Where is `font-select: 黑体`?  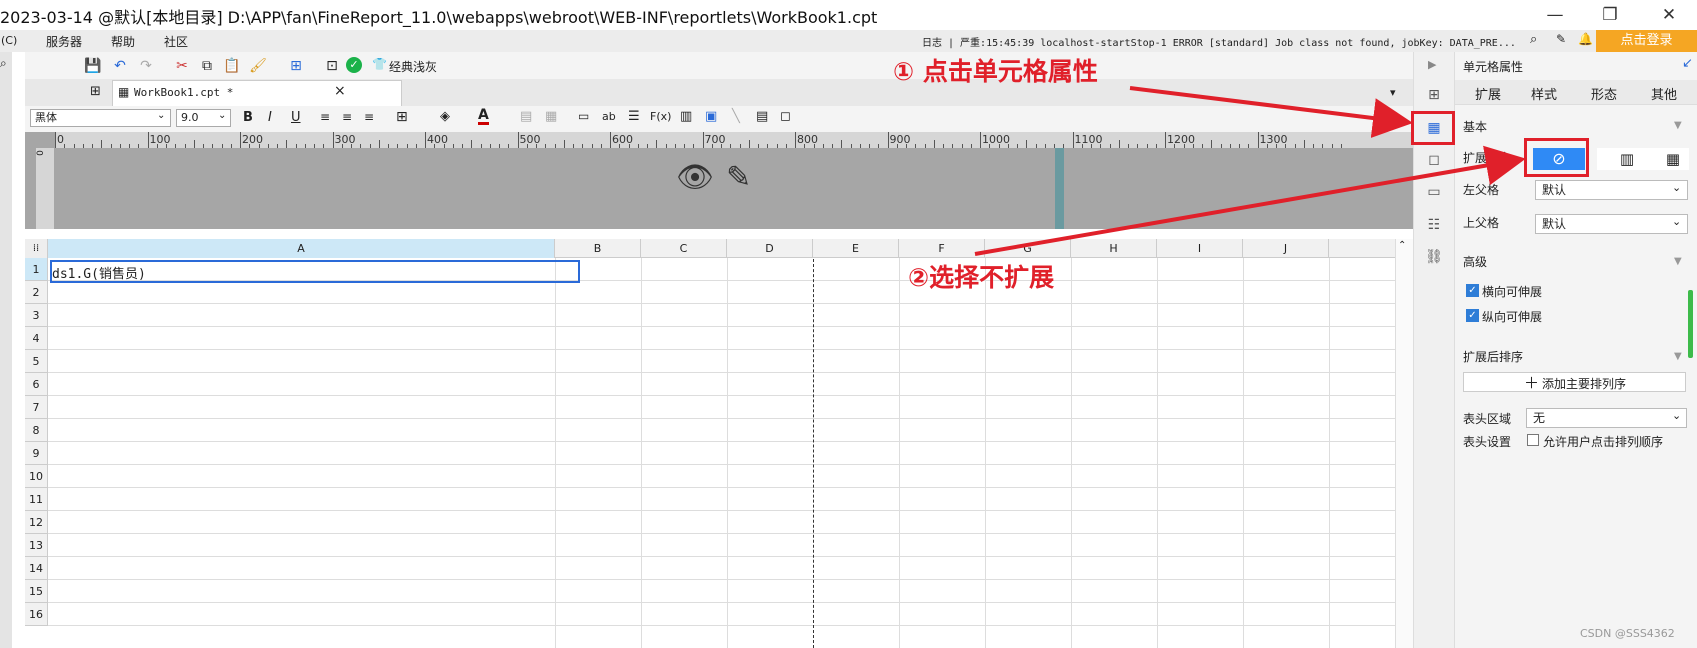 font-select: 黑体 is located at coordinates (100, 118).